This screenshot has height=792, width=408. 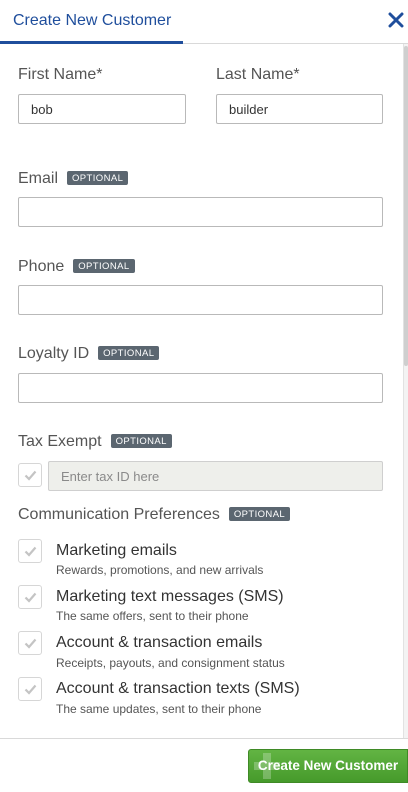 What do you see at coordinates (258, 74) in the screenshot?
I see `last-name-label: Last Name*` at bounding box center [258, 74].